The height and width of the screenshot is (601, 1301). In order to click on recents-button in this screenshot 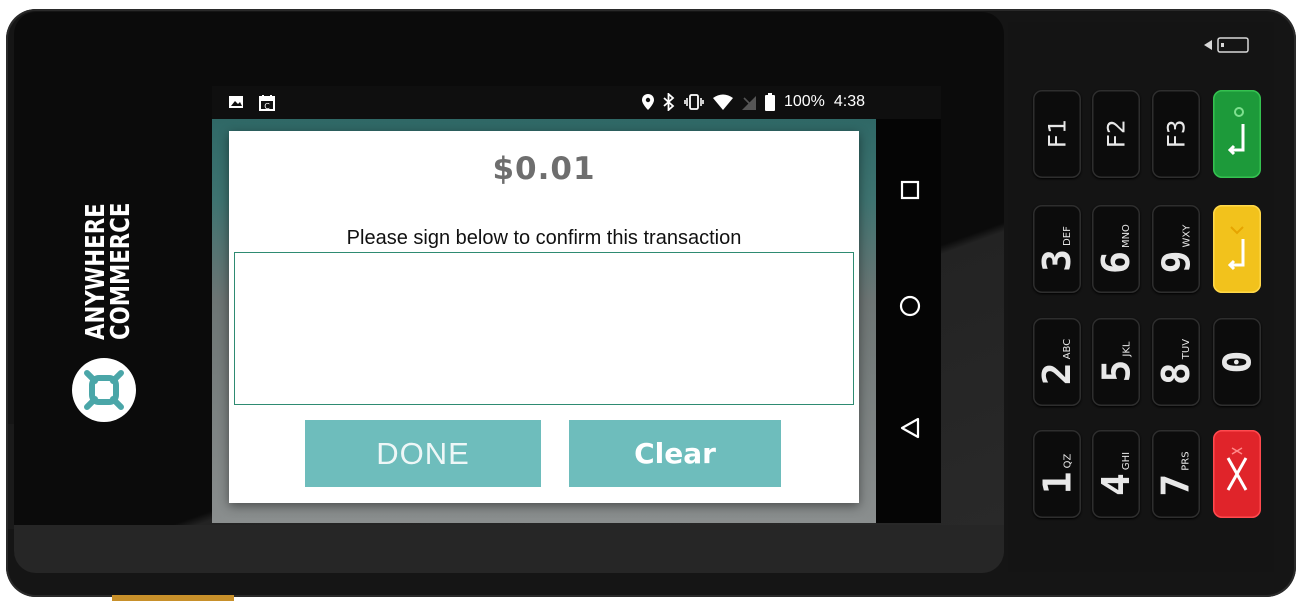, I will do `click(910, 190)`.